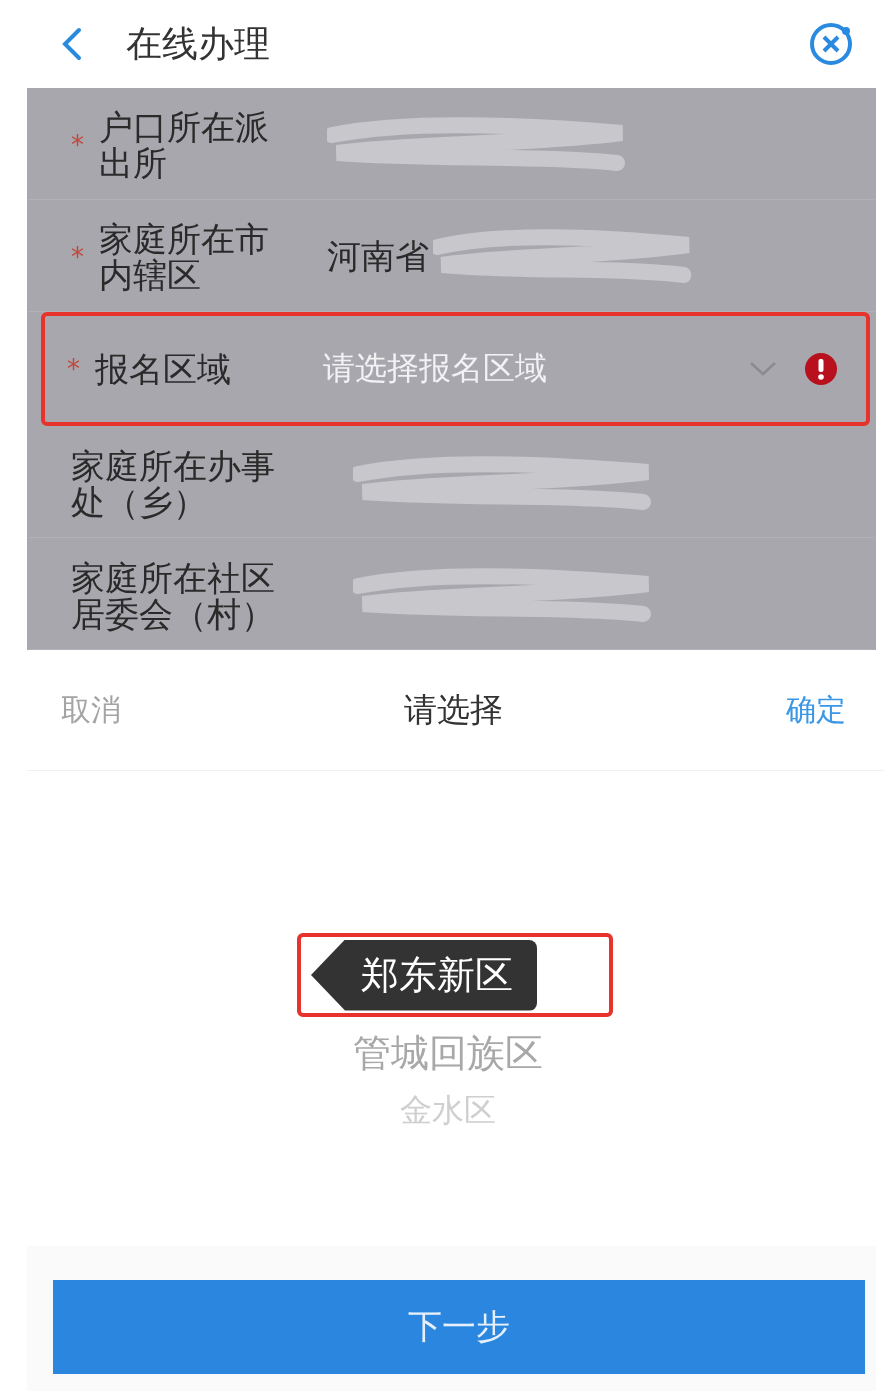 Image resolution: width=896 pixels, height=1391 pixels. I want to click on confirm-button: 确定, so click(816, 710).